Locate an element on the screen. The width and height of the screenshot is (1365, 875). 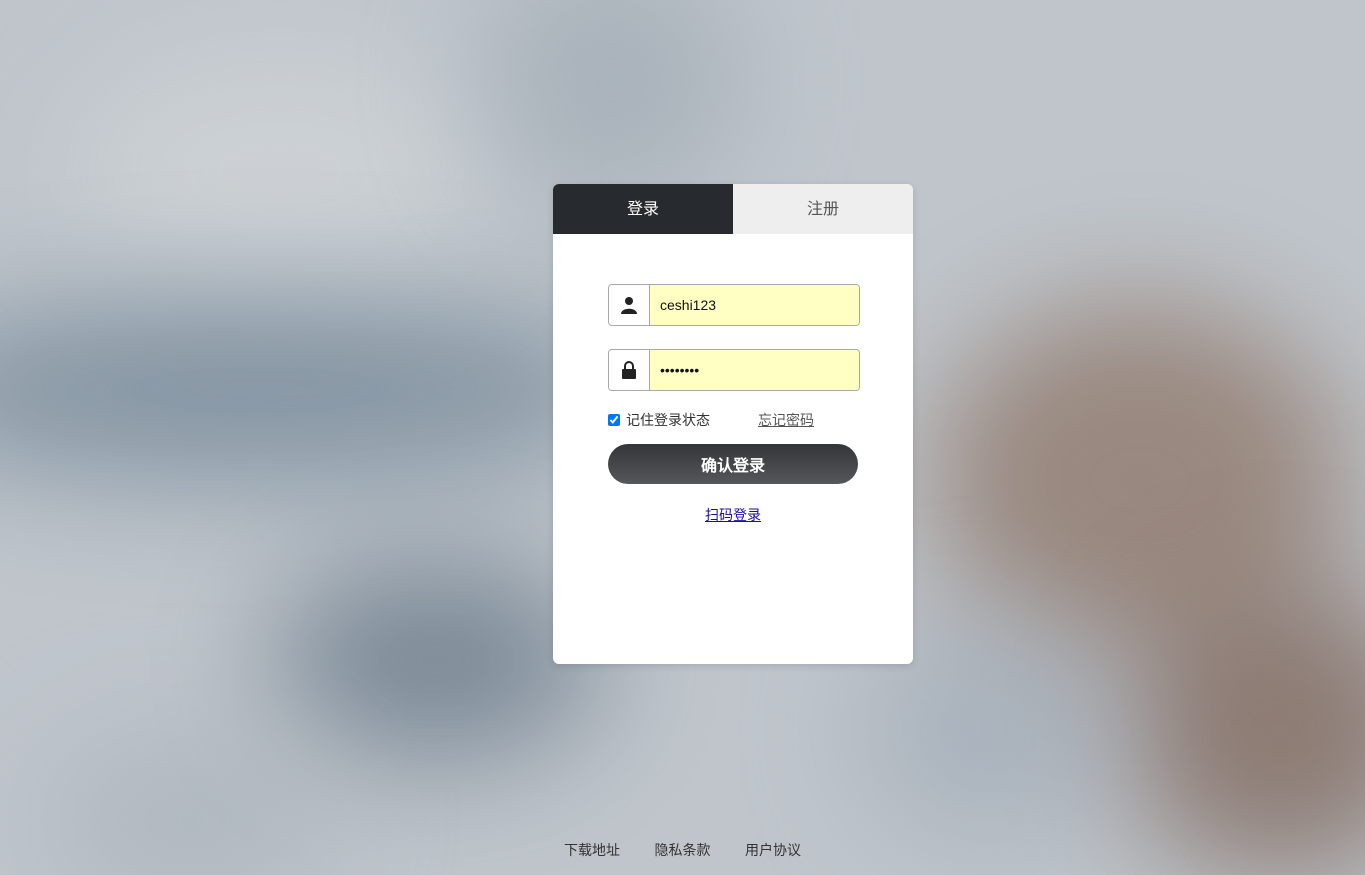
qr-login-link: 扫码登录 is located at coordinates (733, 516).